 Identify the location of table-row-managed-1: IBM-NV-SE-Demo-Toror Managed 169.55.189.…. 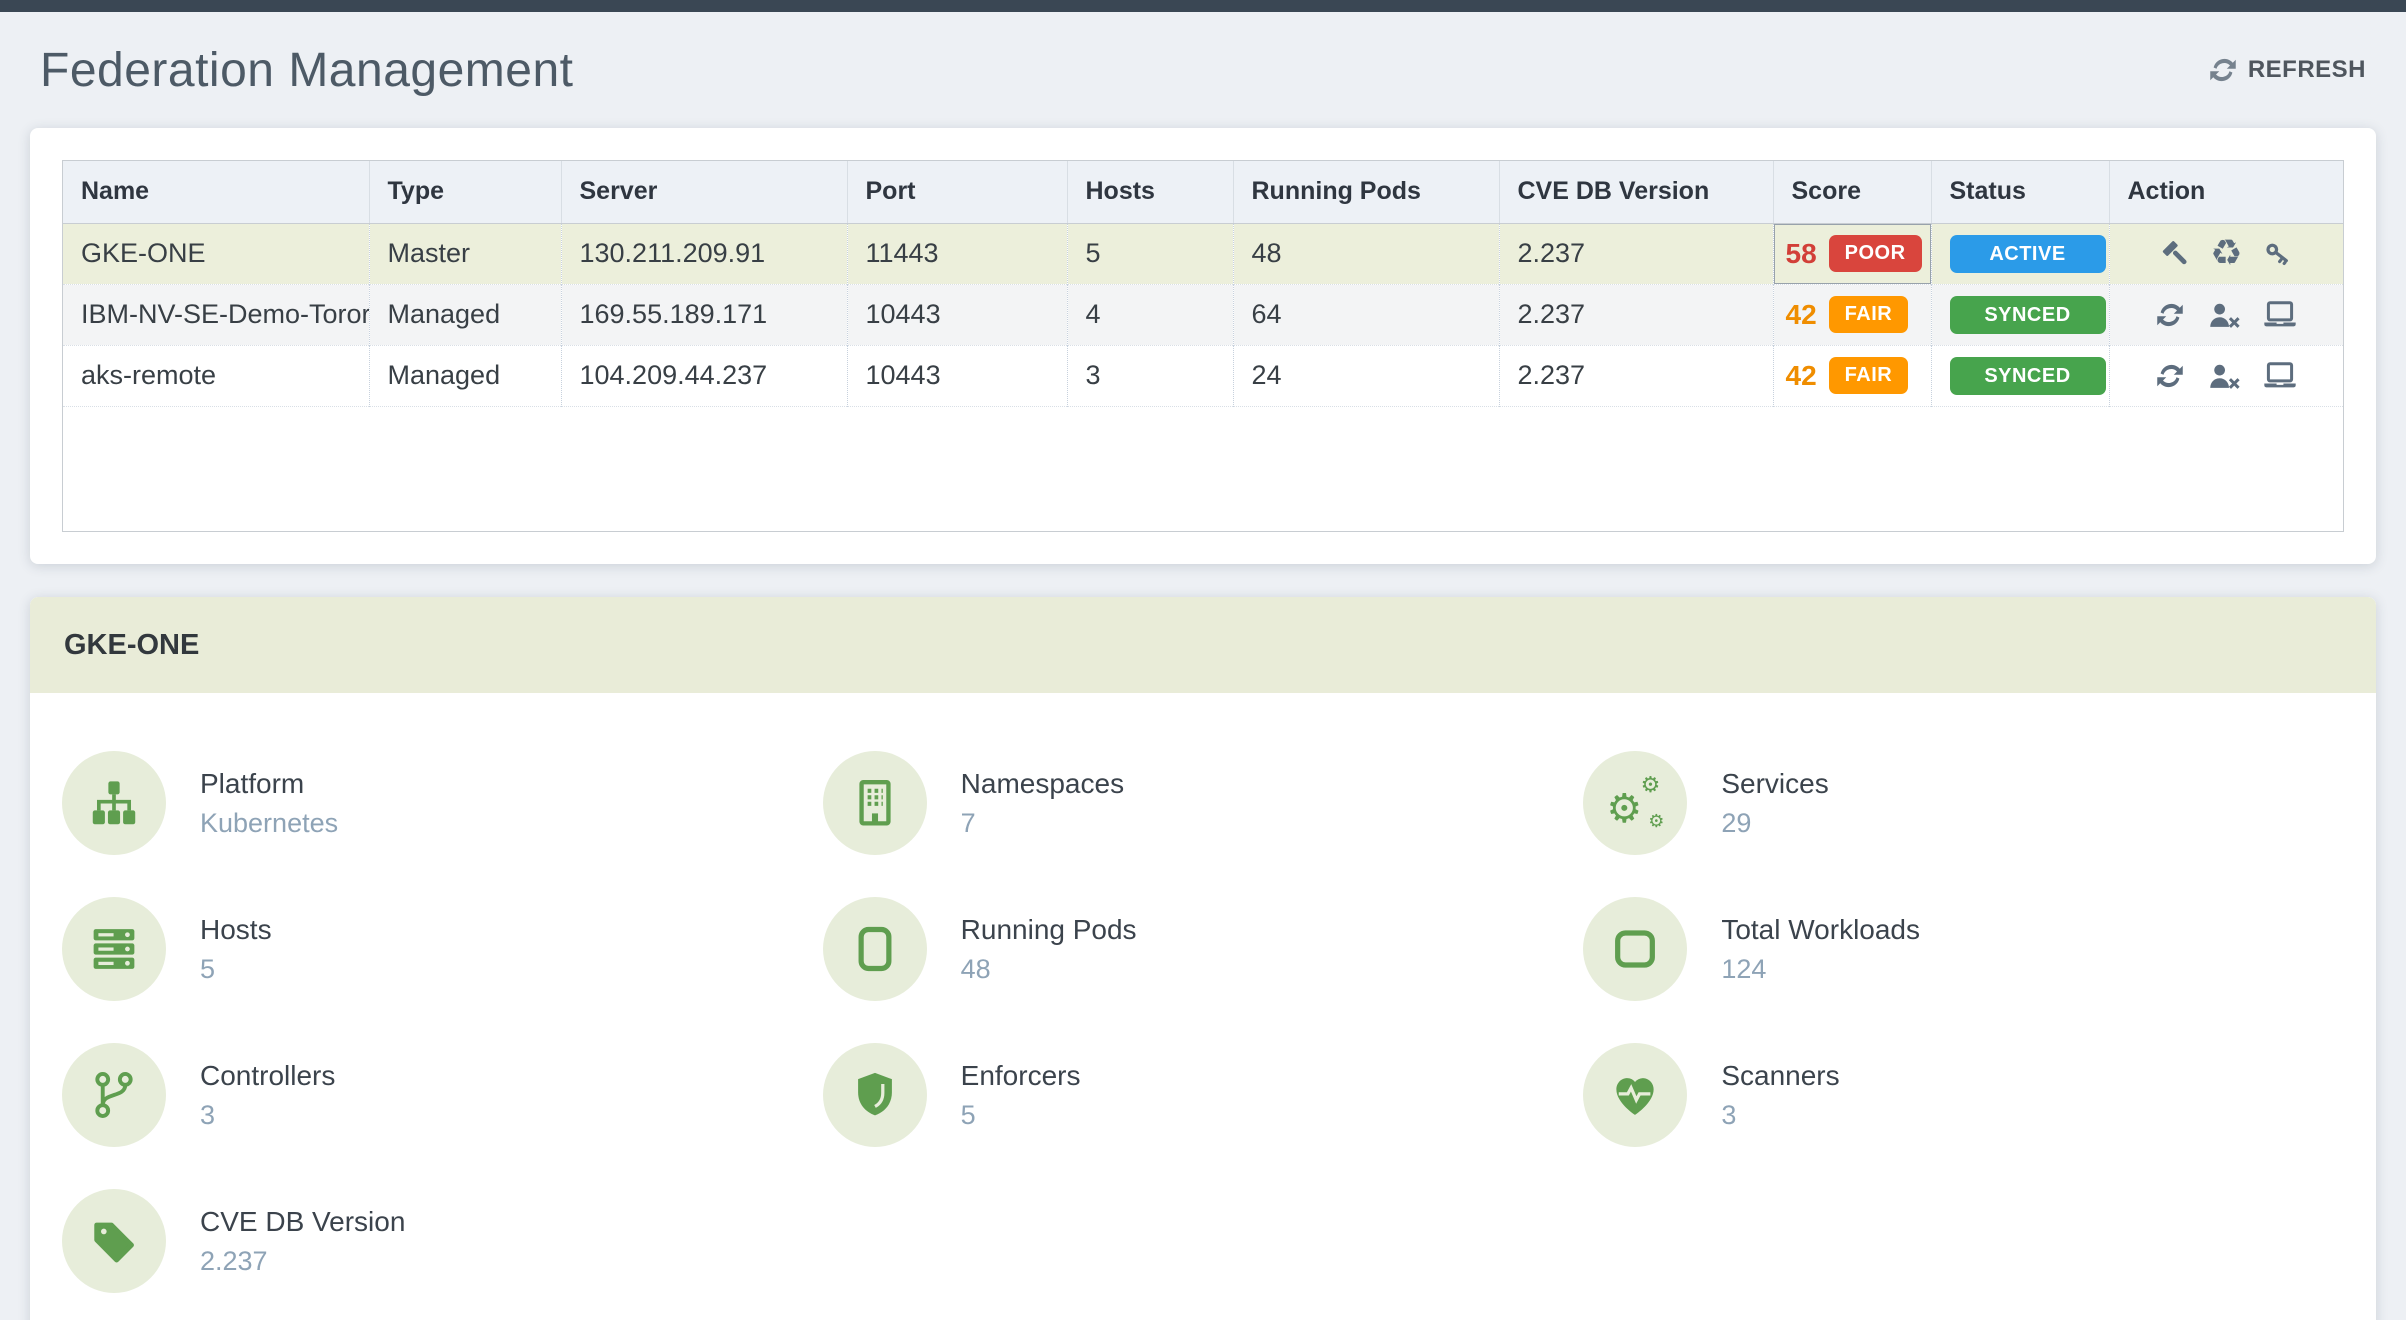
(1203, 314).